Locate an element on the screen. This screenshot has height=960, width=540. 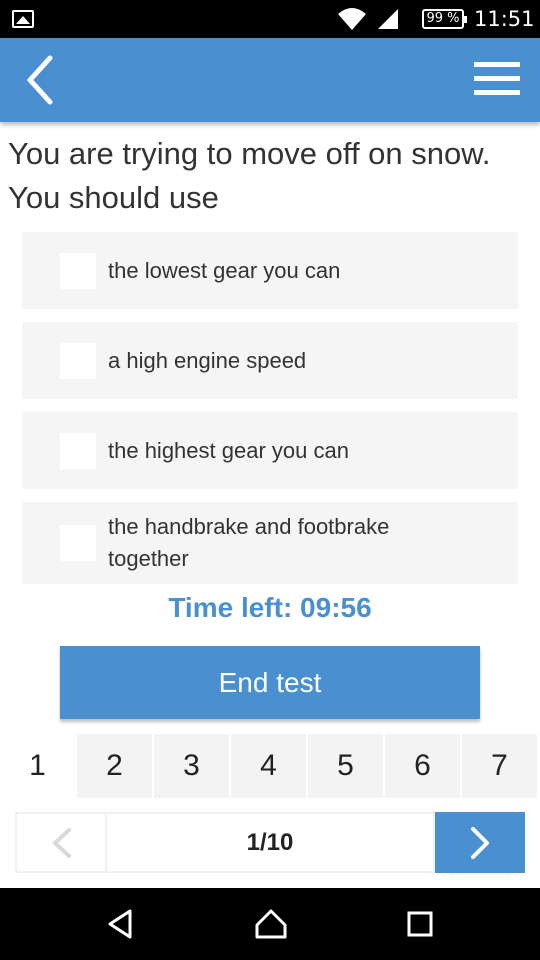
end-test-button: End test is located at coordinates (270, 682).